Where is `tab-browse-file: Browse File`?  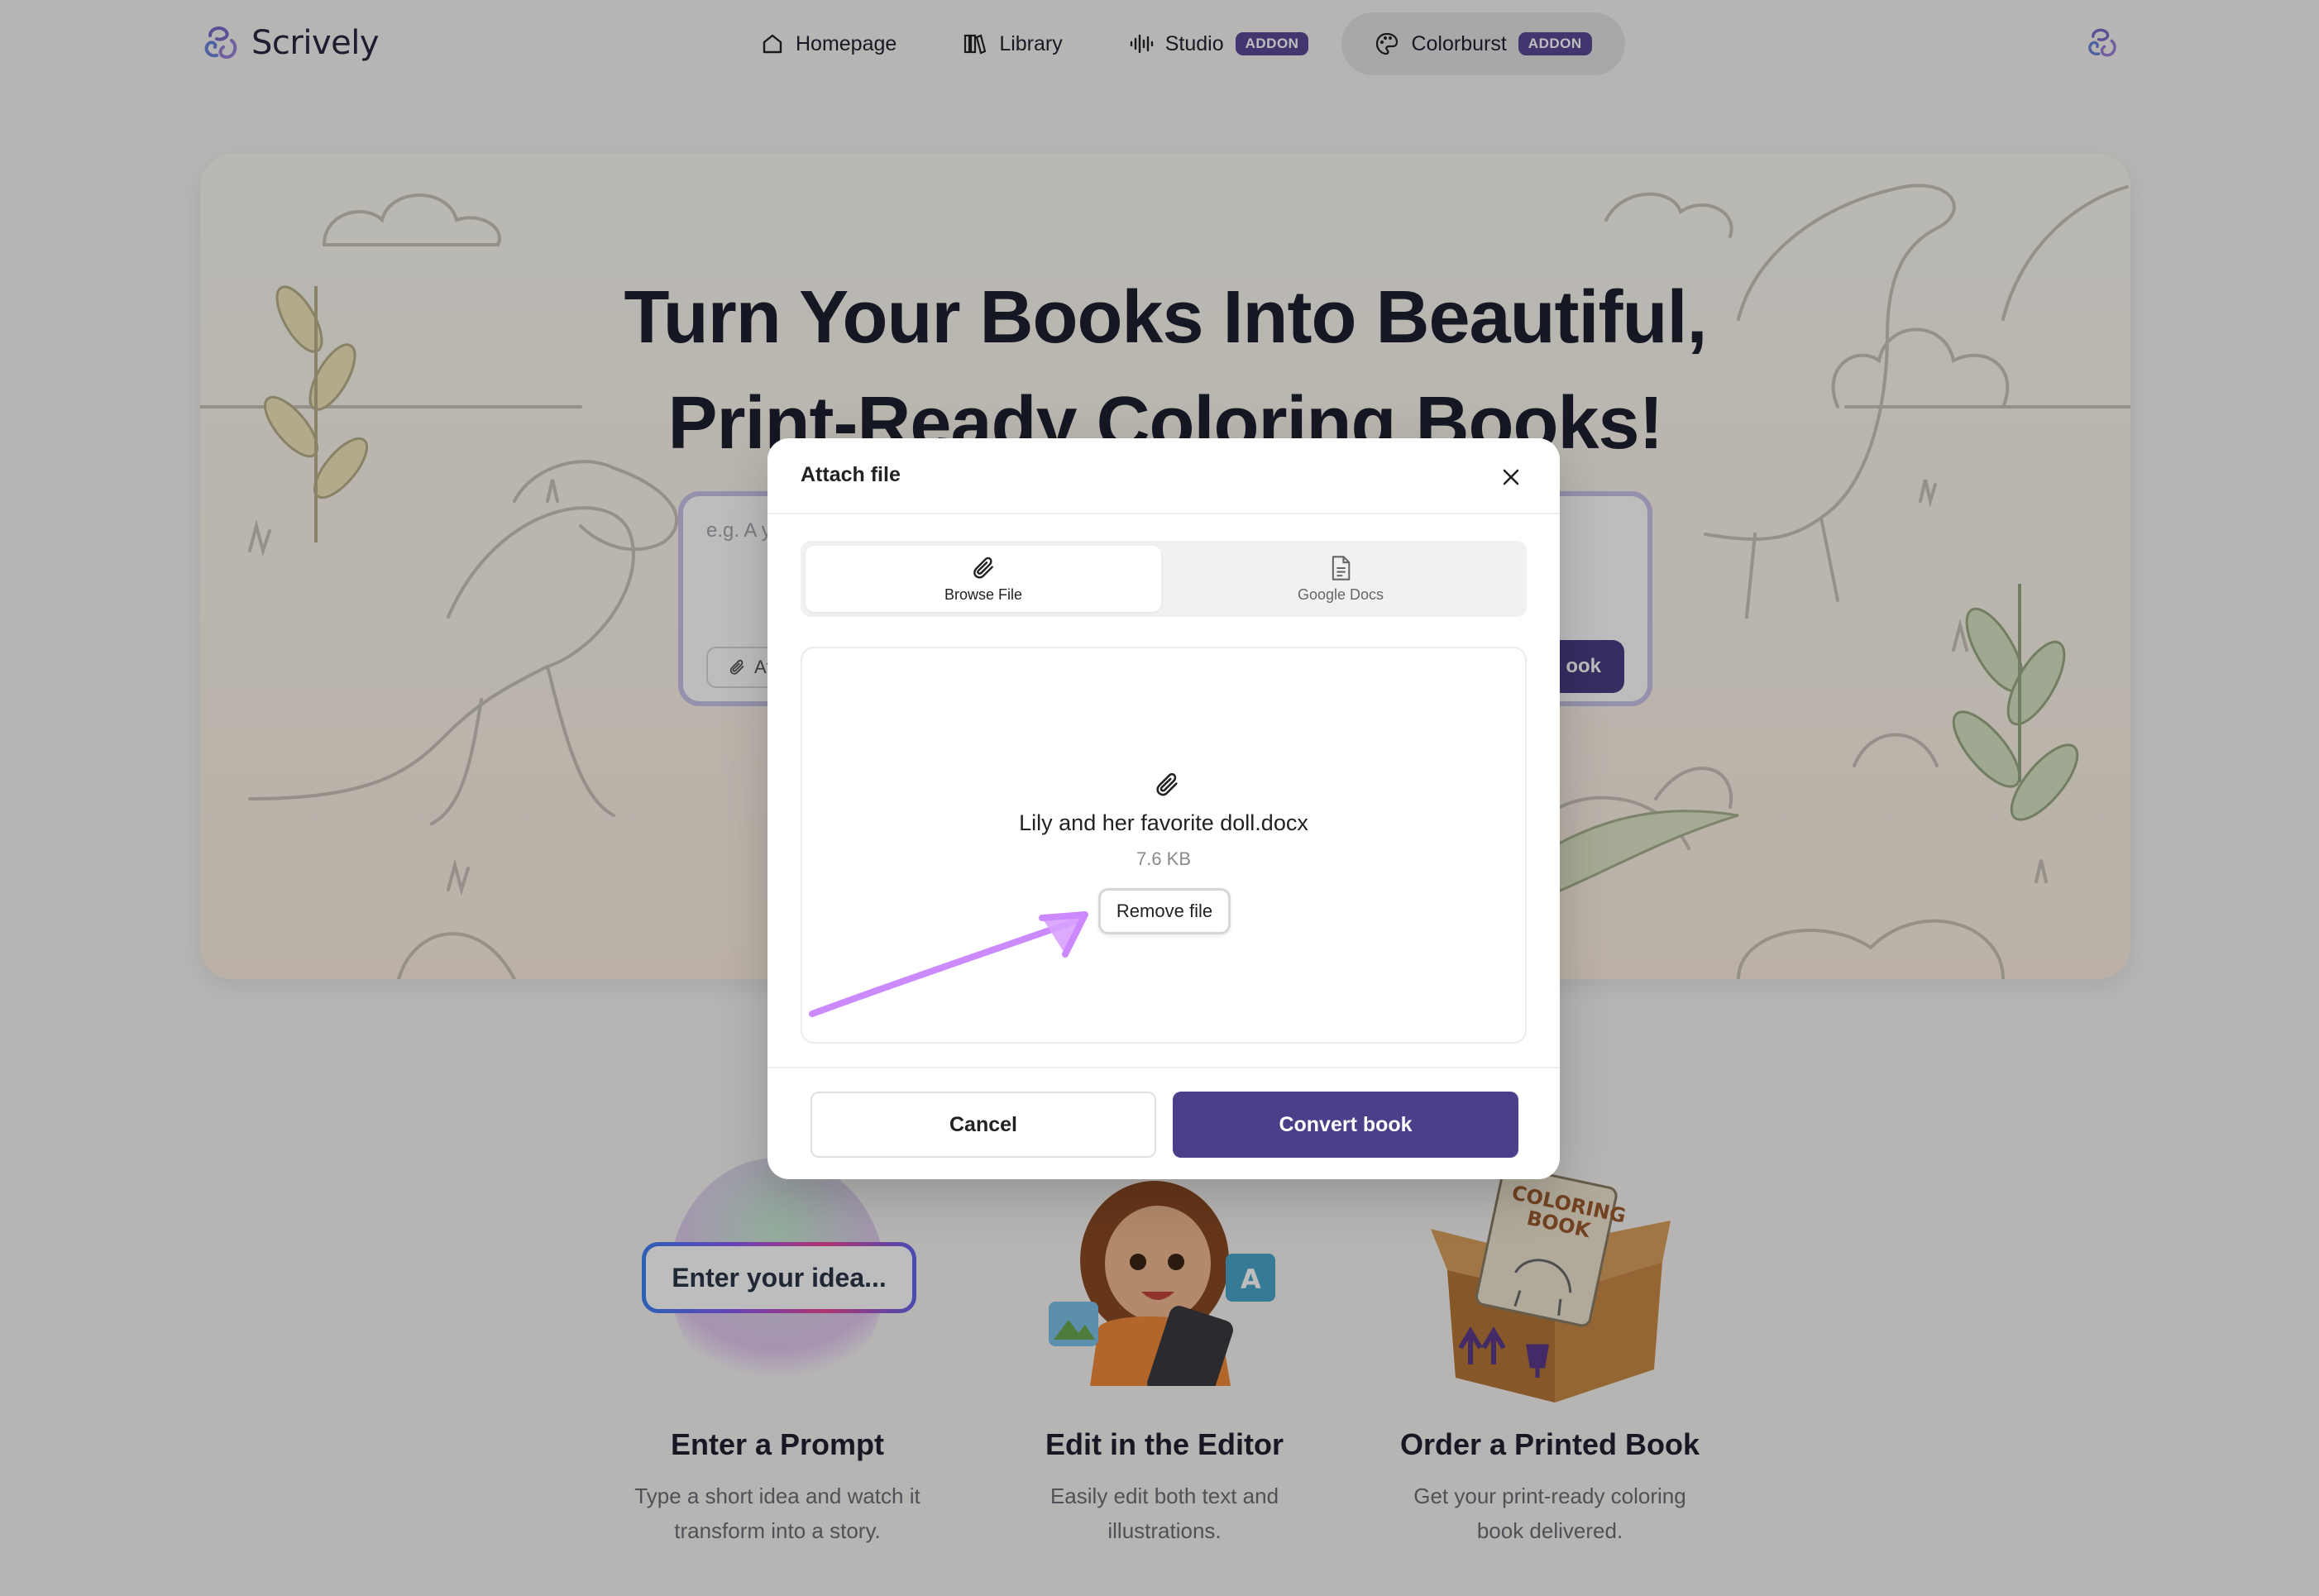 tab-browse-file: Browse File is located at coordinates (983, 579).